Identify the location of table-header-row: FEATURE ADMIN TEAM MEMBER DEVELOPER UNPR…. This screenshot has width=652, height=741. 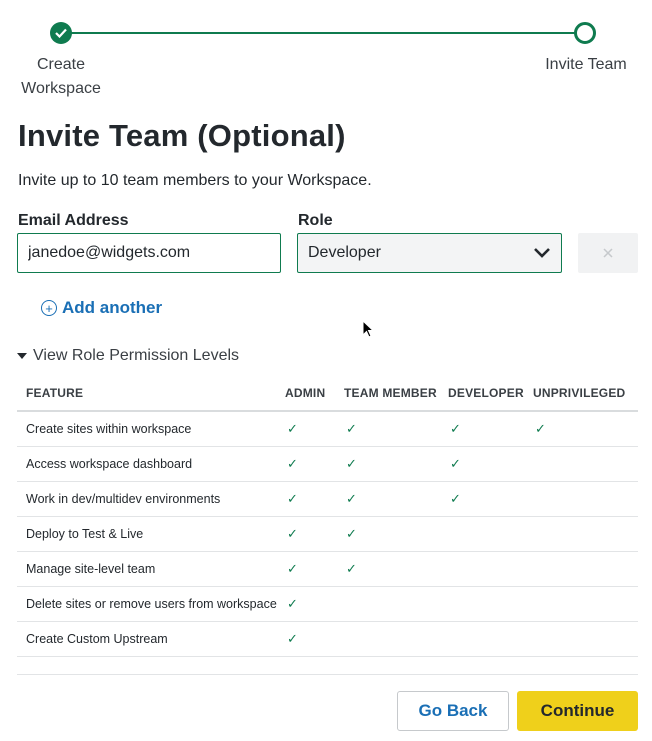
(327, 394).